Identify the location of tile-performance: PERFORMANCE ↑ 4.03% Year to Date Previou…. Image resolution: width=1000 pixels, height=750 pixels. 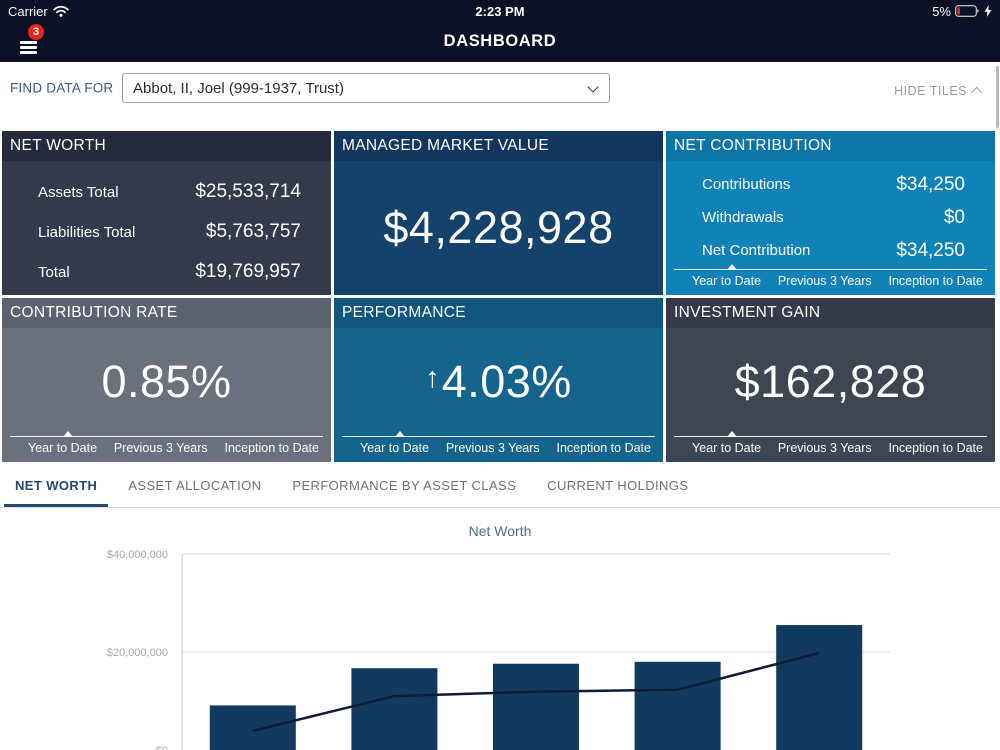
(498, 380).